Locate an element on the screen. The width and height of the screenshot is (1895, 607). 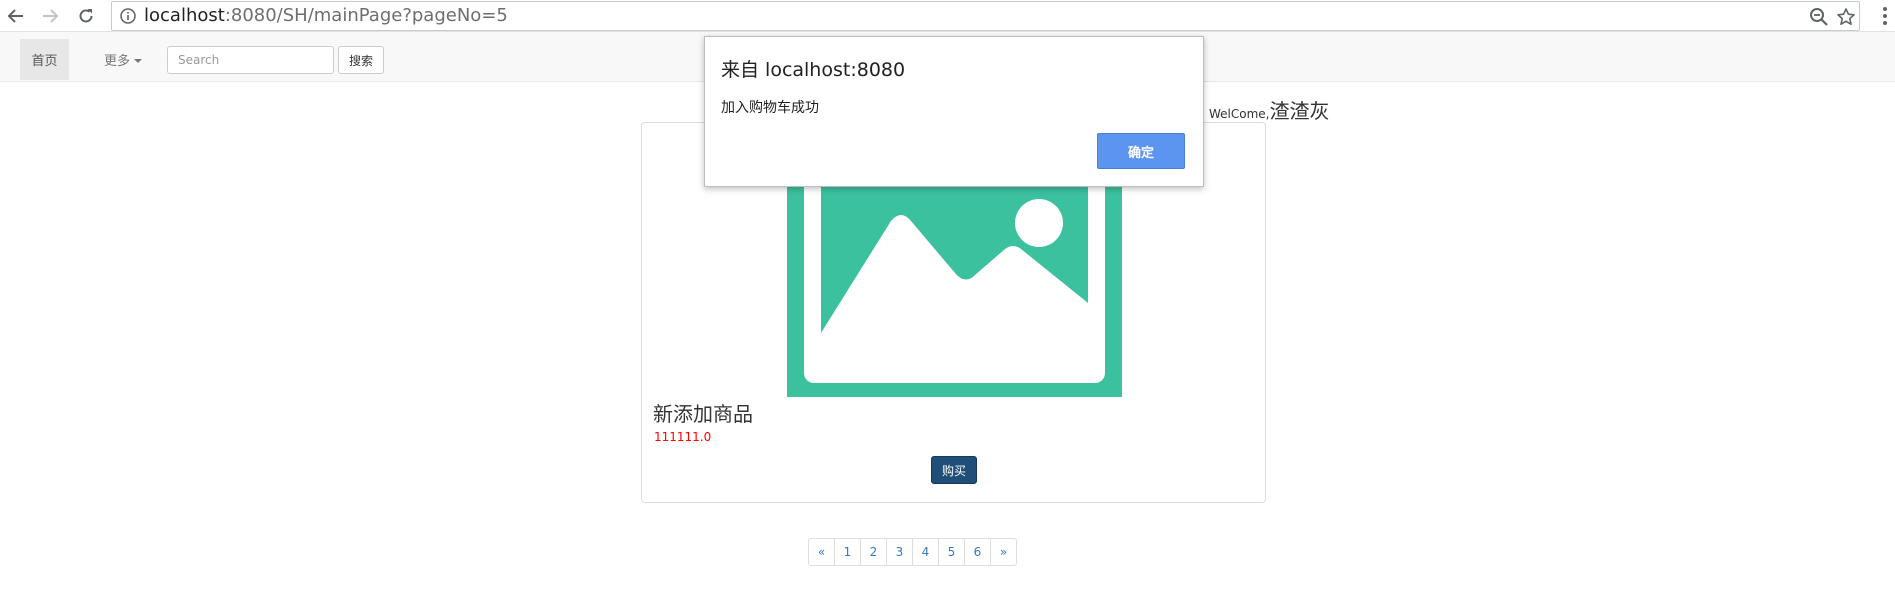
alert-ok-button: 确定 is located at coordinates (1141, 151).